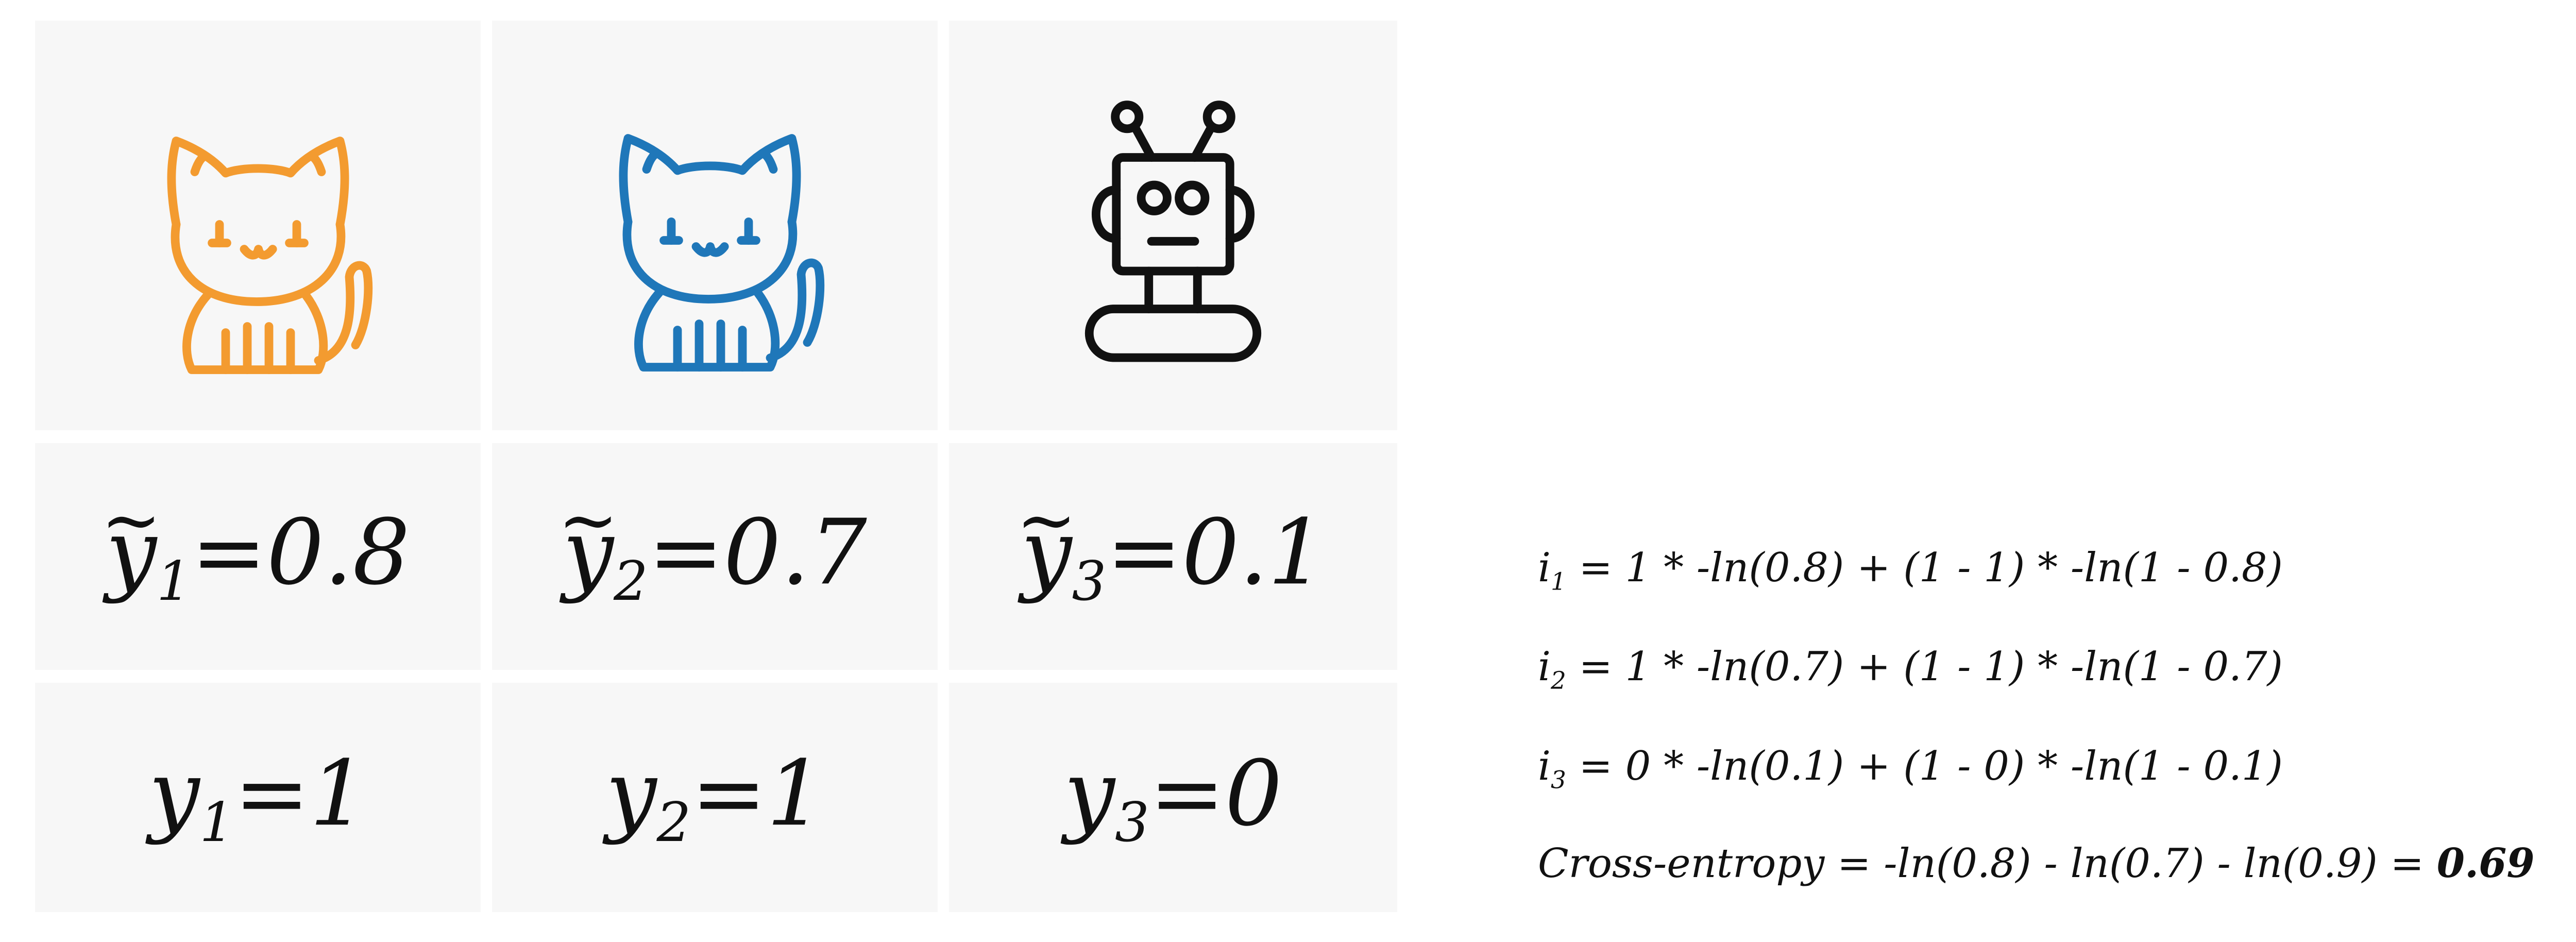 The height and width of the screenshot is (942, 2576). Describe the element at coordinates (722, 253) in the screenshot. I see `blue-cat-icon` at that location.